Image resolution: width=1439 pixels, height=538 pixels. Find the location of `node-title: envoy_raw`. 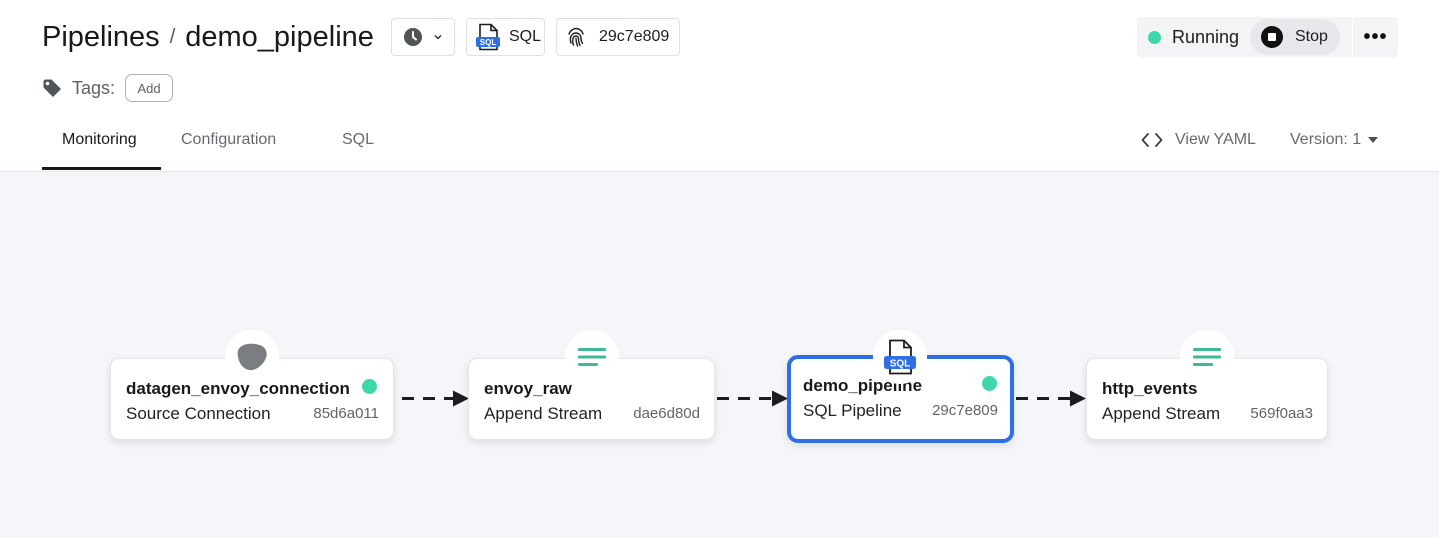

node-title: envoy_raw is located at coordinates (528, 388).